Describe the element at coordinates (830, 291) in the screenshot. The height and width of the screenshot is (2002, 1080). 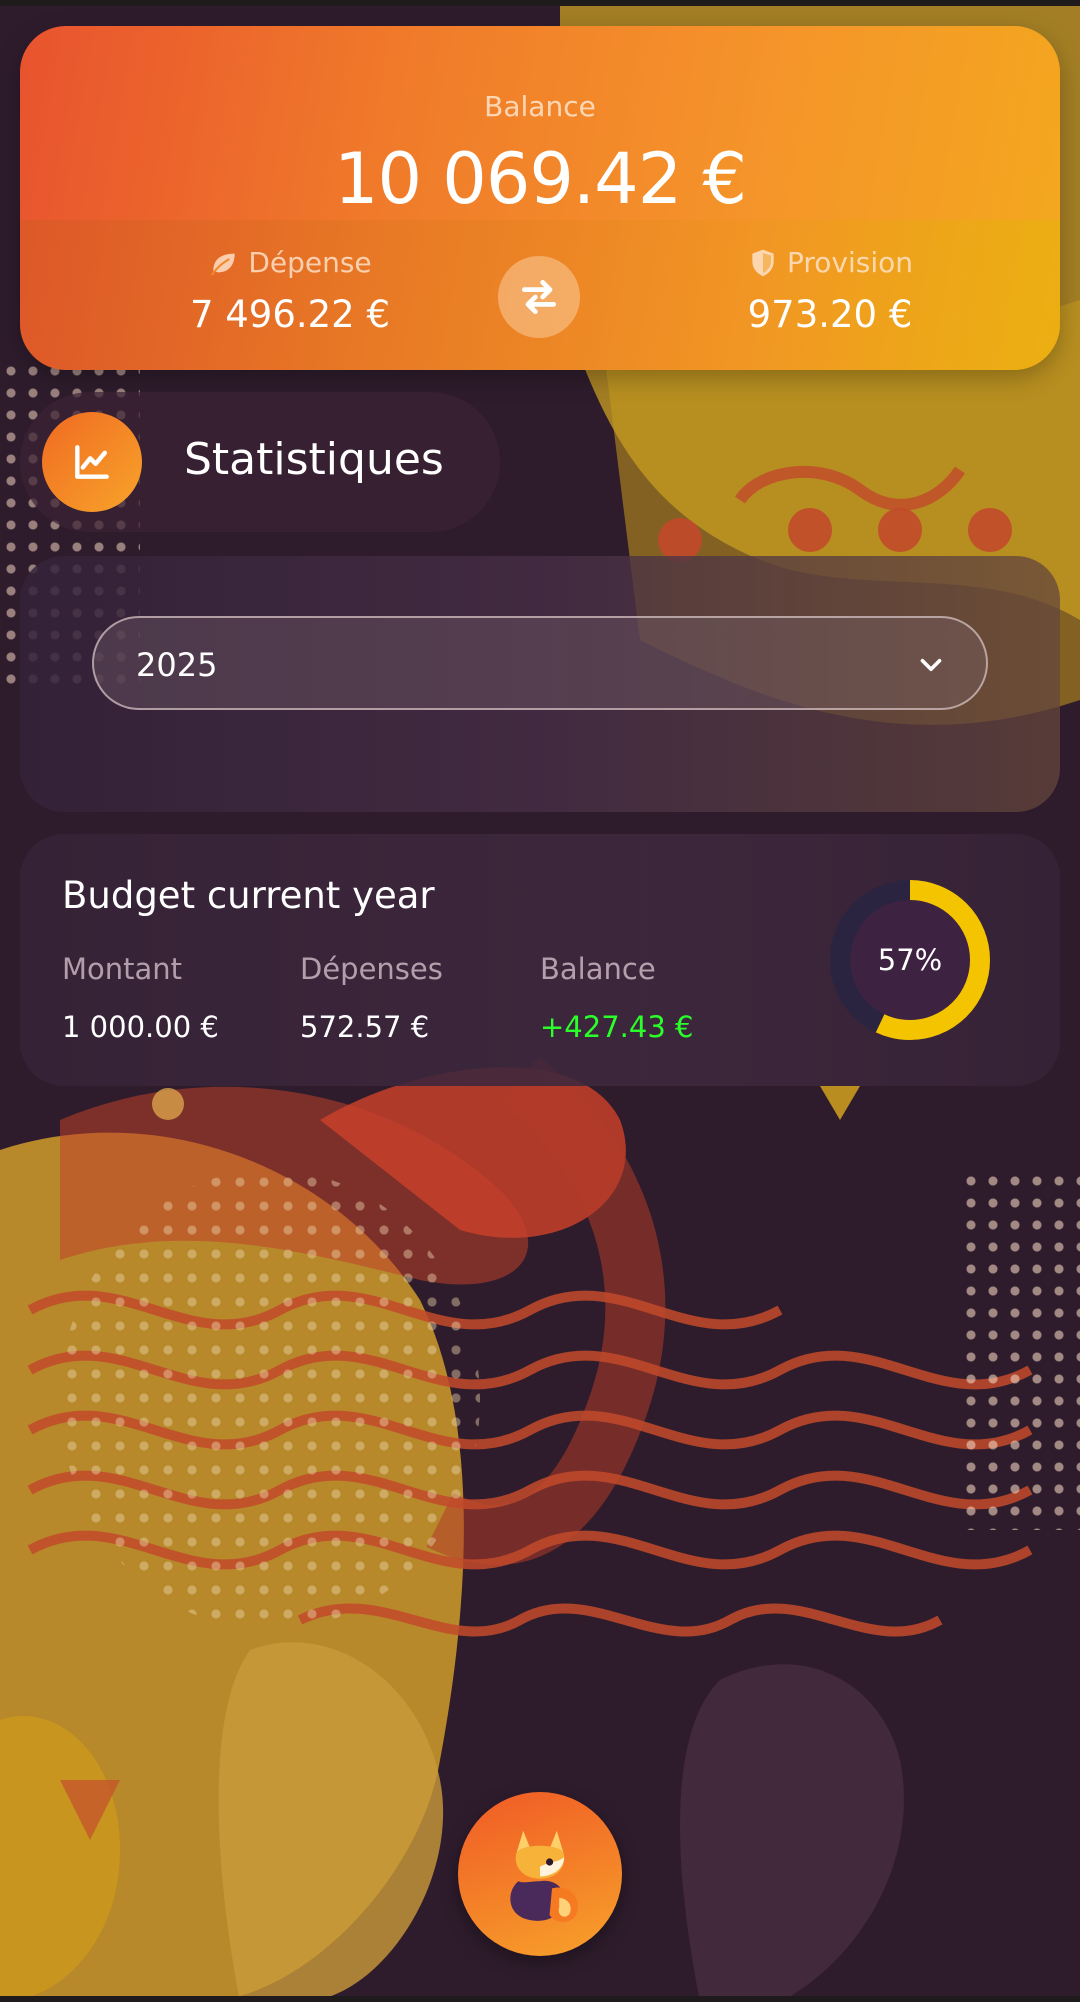
I see `provision-summary: Provision 973.20 €` at that location.